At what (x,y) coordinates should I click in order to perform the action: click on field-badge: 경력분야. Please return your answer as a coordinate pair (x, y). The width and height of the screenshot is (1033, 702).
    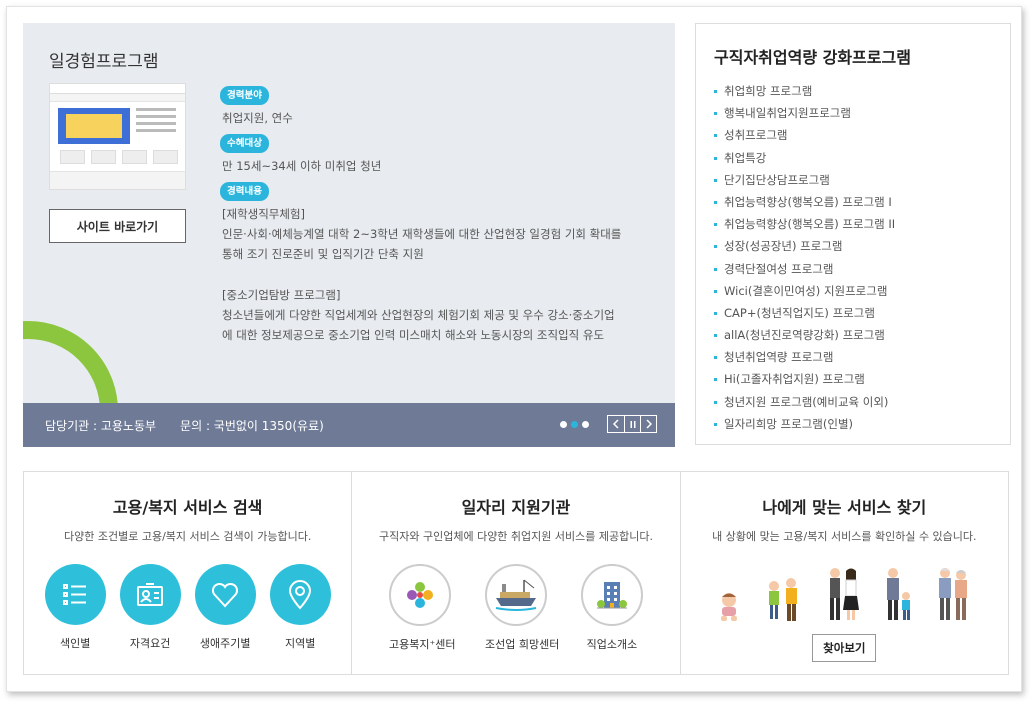
    Looking at the image, I should click on (244, 95).